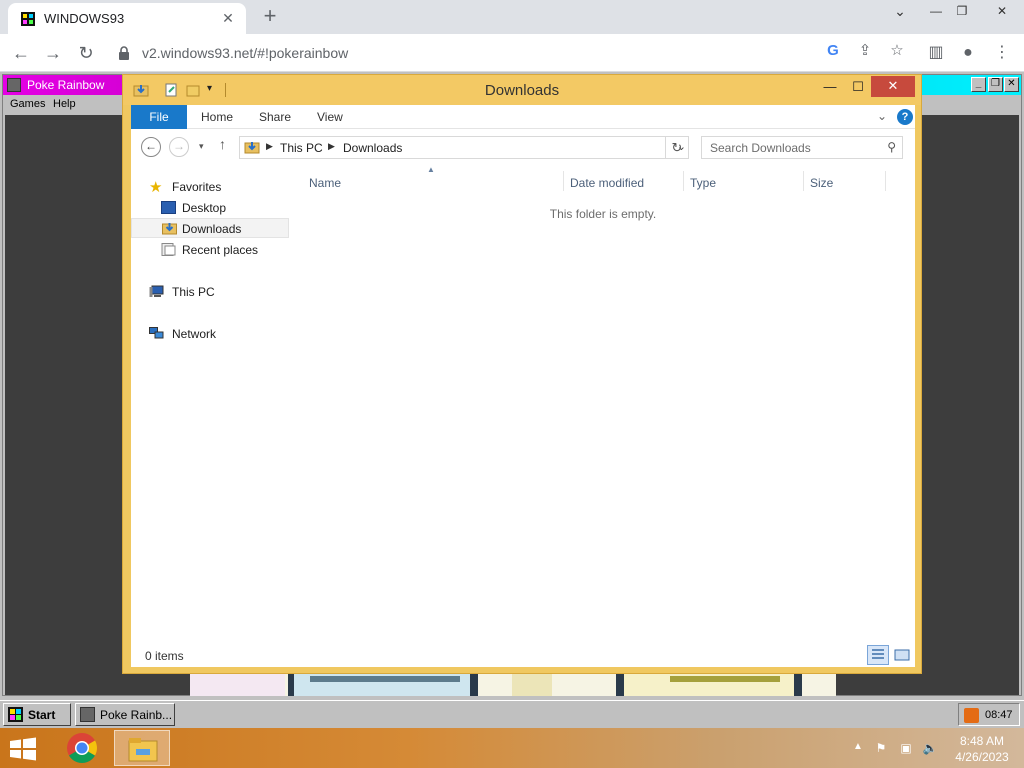 The image size is (1024, 768). What do you see at coordinates (228, 18) in the screenshot?
I see `tab-close-icon: ✕` at bounding box center [228, 18].